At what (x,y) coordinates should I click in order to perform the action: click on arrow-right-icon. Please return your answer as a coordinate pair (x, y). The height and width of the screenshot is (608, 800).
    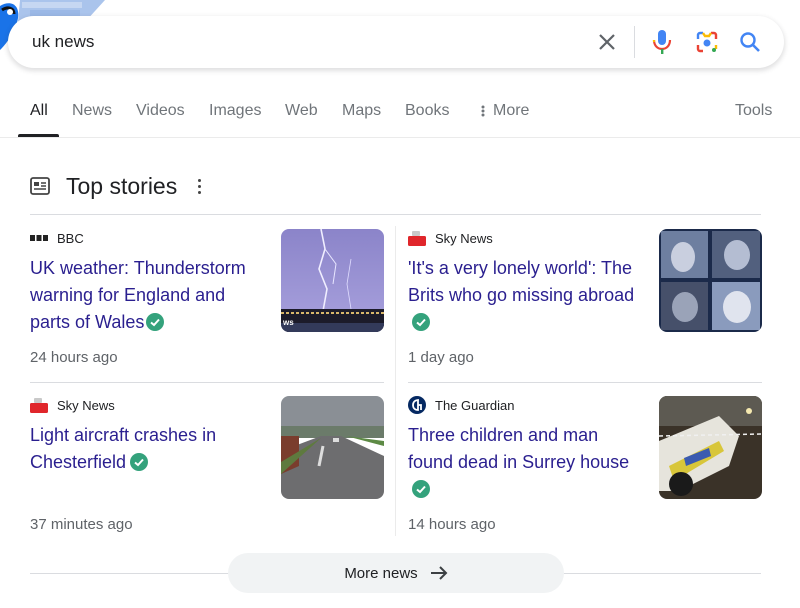
    Looking at the image, I should click on (439, 573).